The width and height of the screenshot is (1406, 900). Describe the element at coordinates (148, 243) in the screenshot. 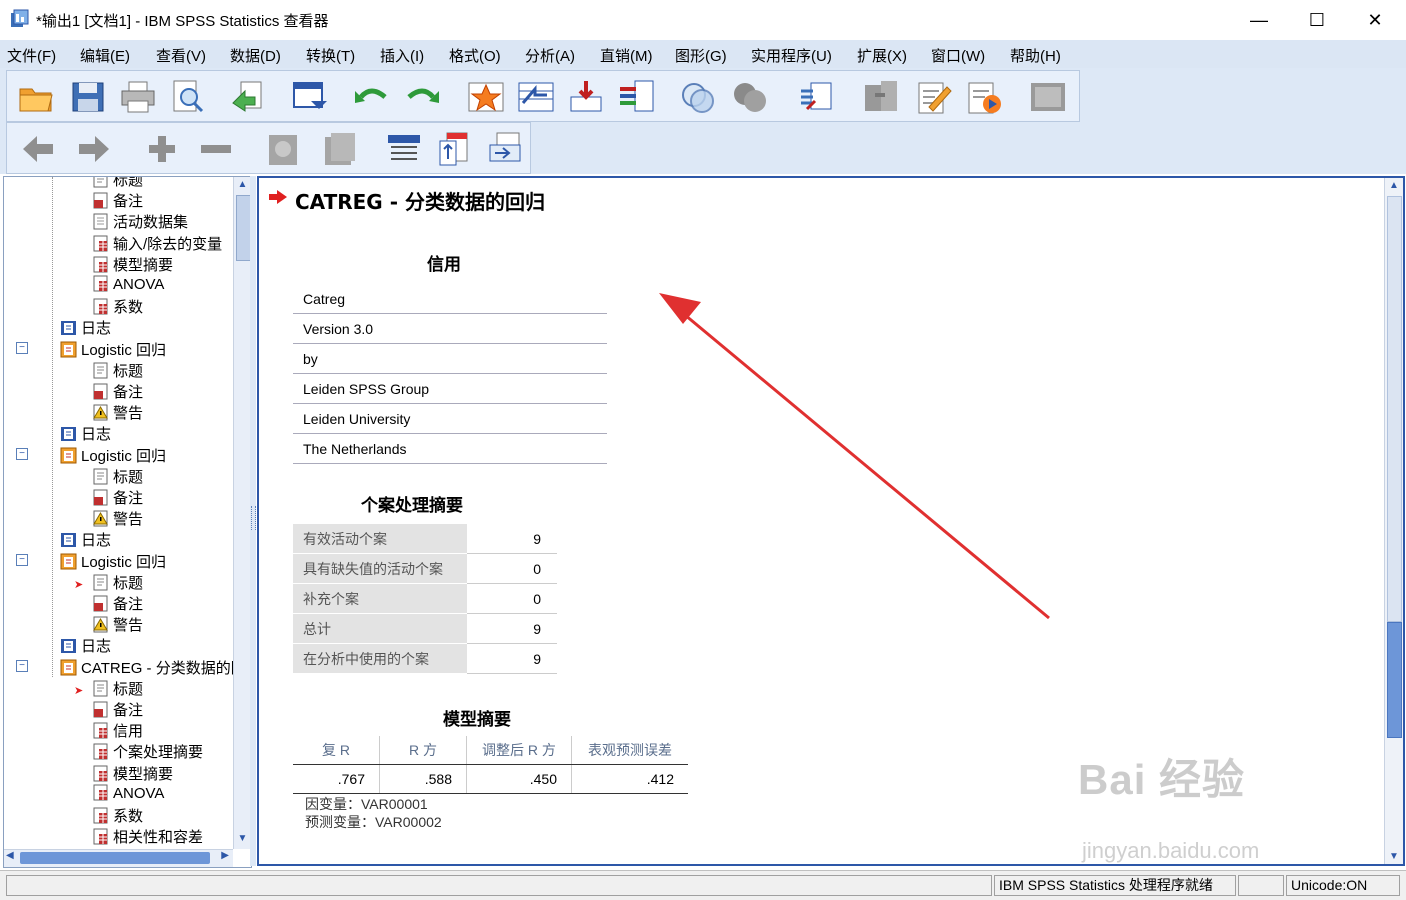

I see `outline-leaf: 输入/除去的变量` at that location.